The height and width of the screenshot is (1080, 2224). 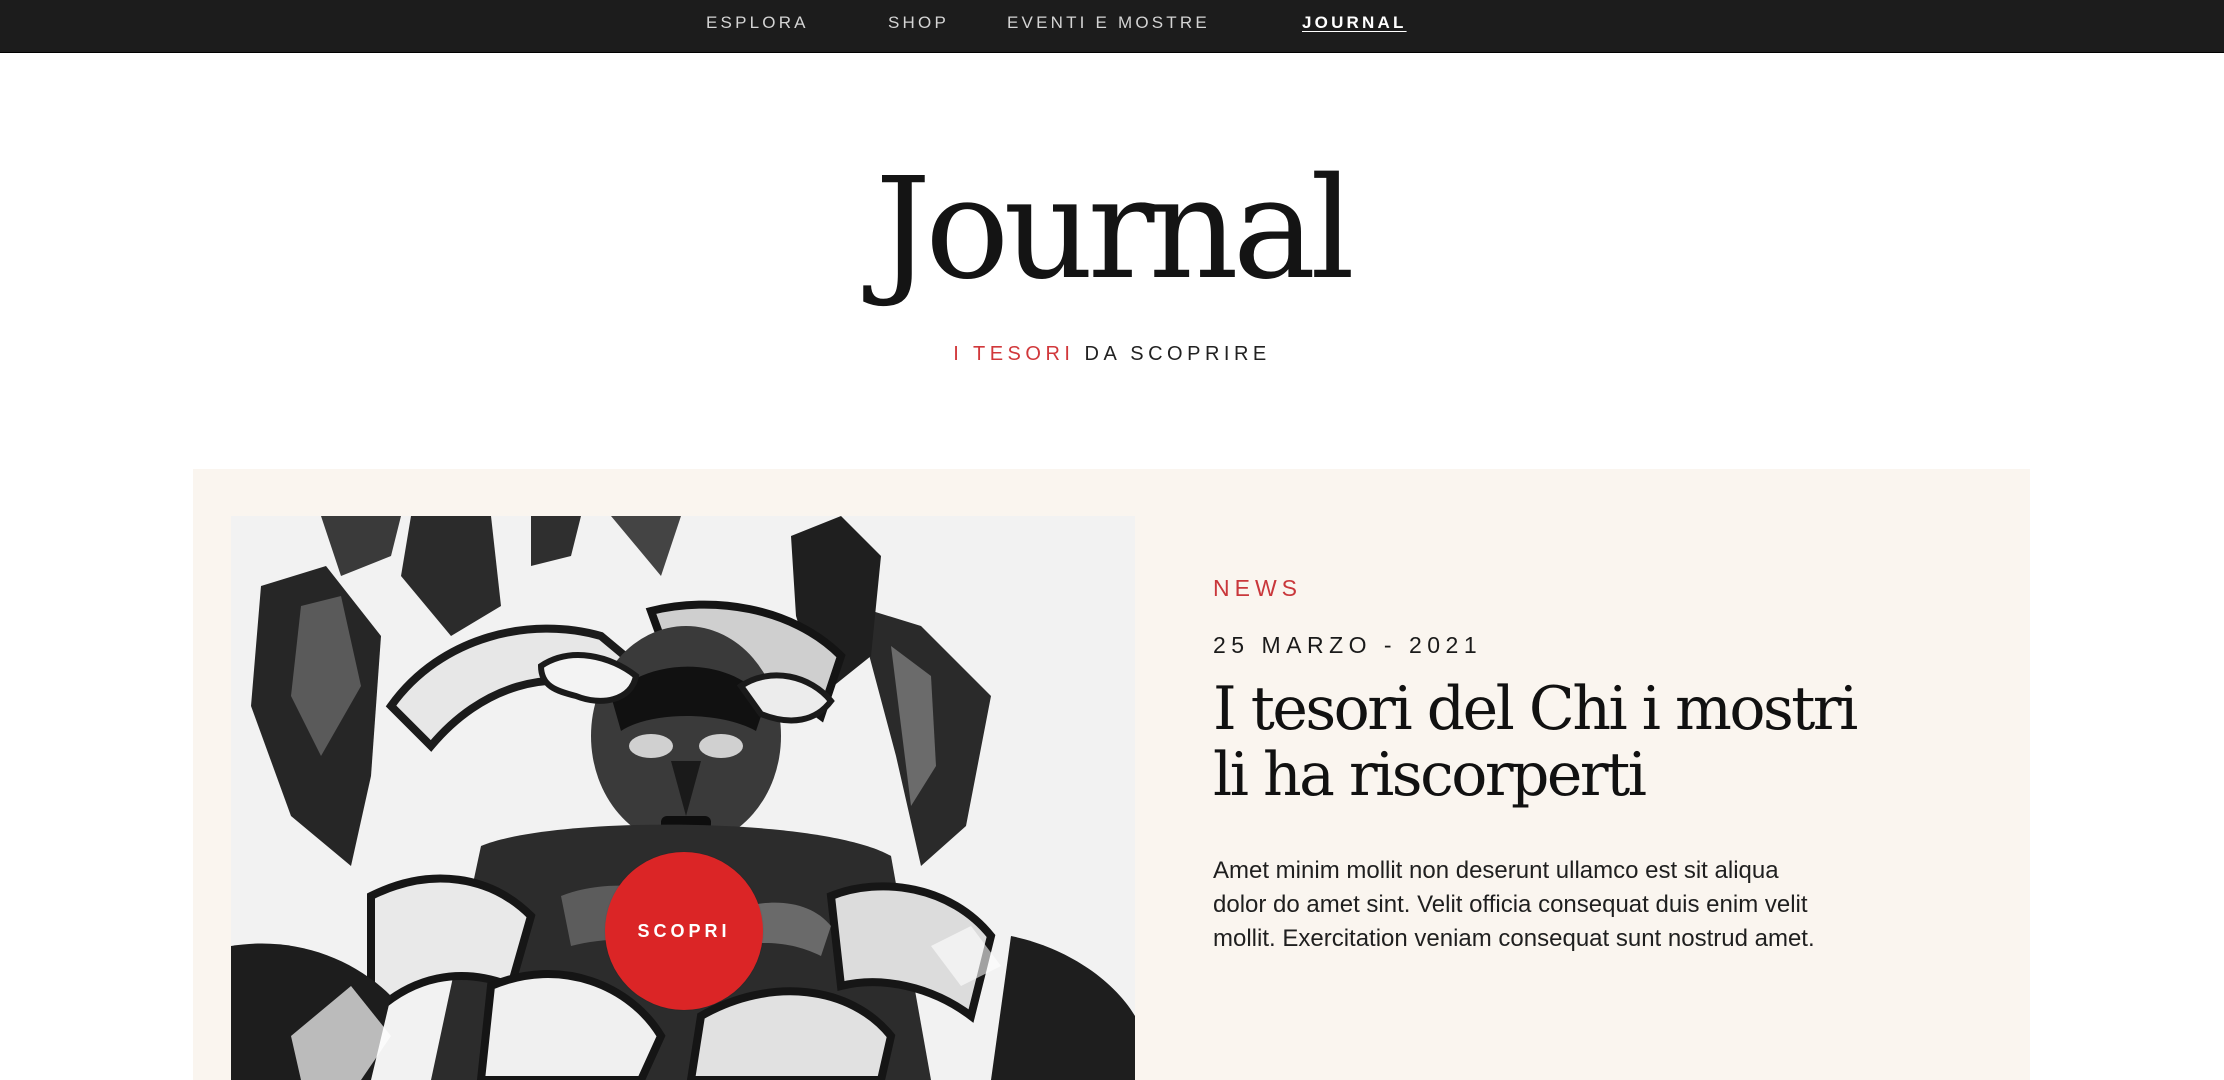 What do you see at coordinates (1348, 645) in the screenshot?
I see `article-date: 25 MARZO - 2021` at bounding box center [1348, 645].